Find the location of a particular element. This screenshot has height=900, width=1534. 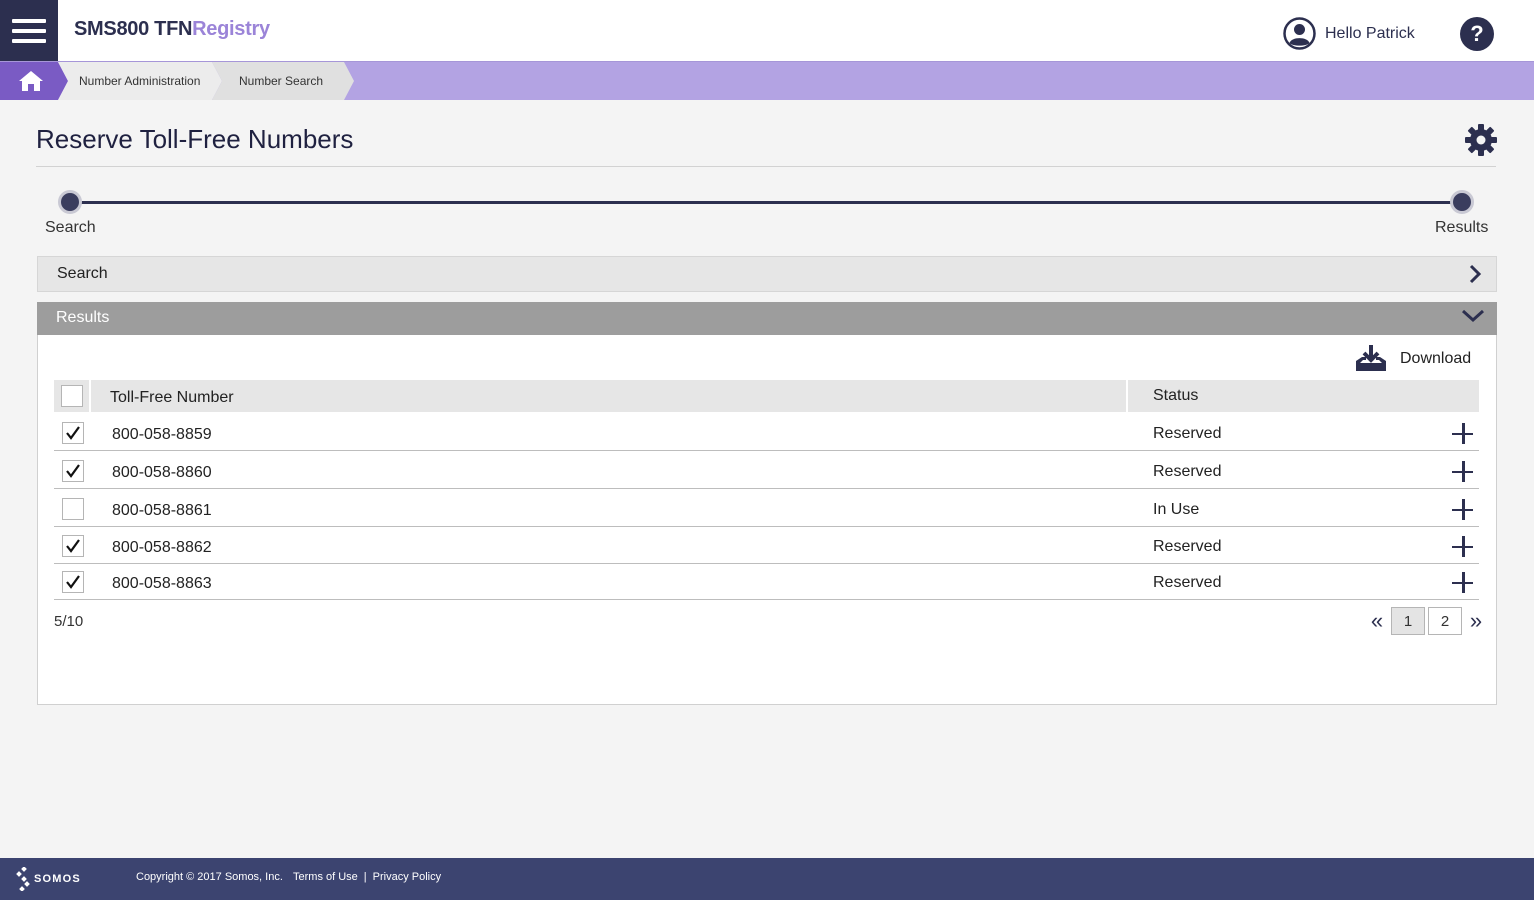

search-panel-label: Search is located at coordinates (82, 273).